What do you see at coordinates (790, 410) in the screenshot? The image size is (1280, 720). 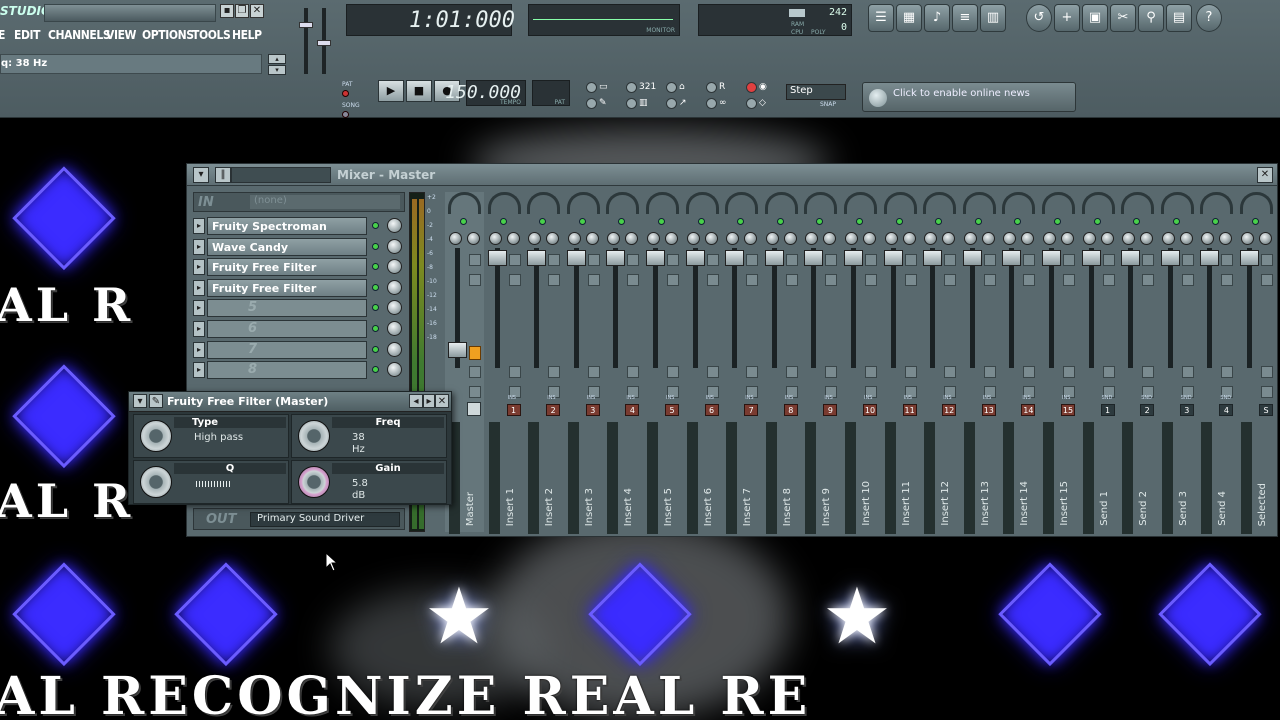 I see `route-button: 8` at bounding box center [790, 410].